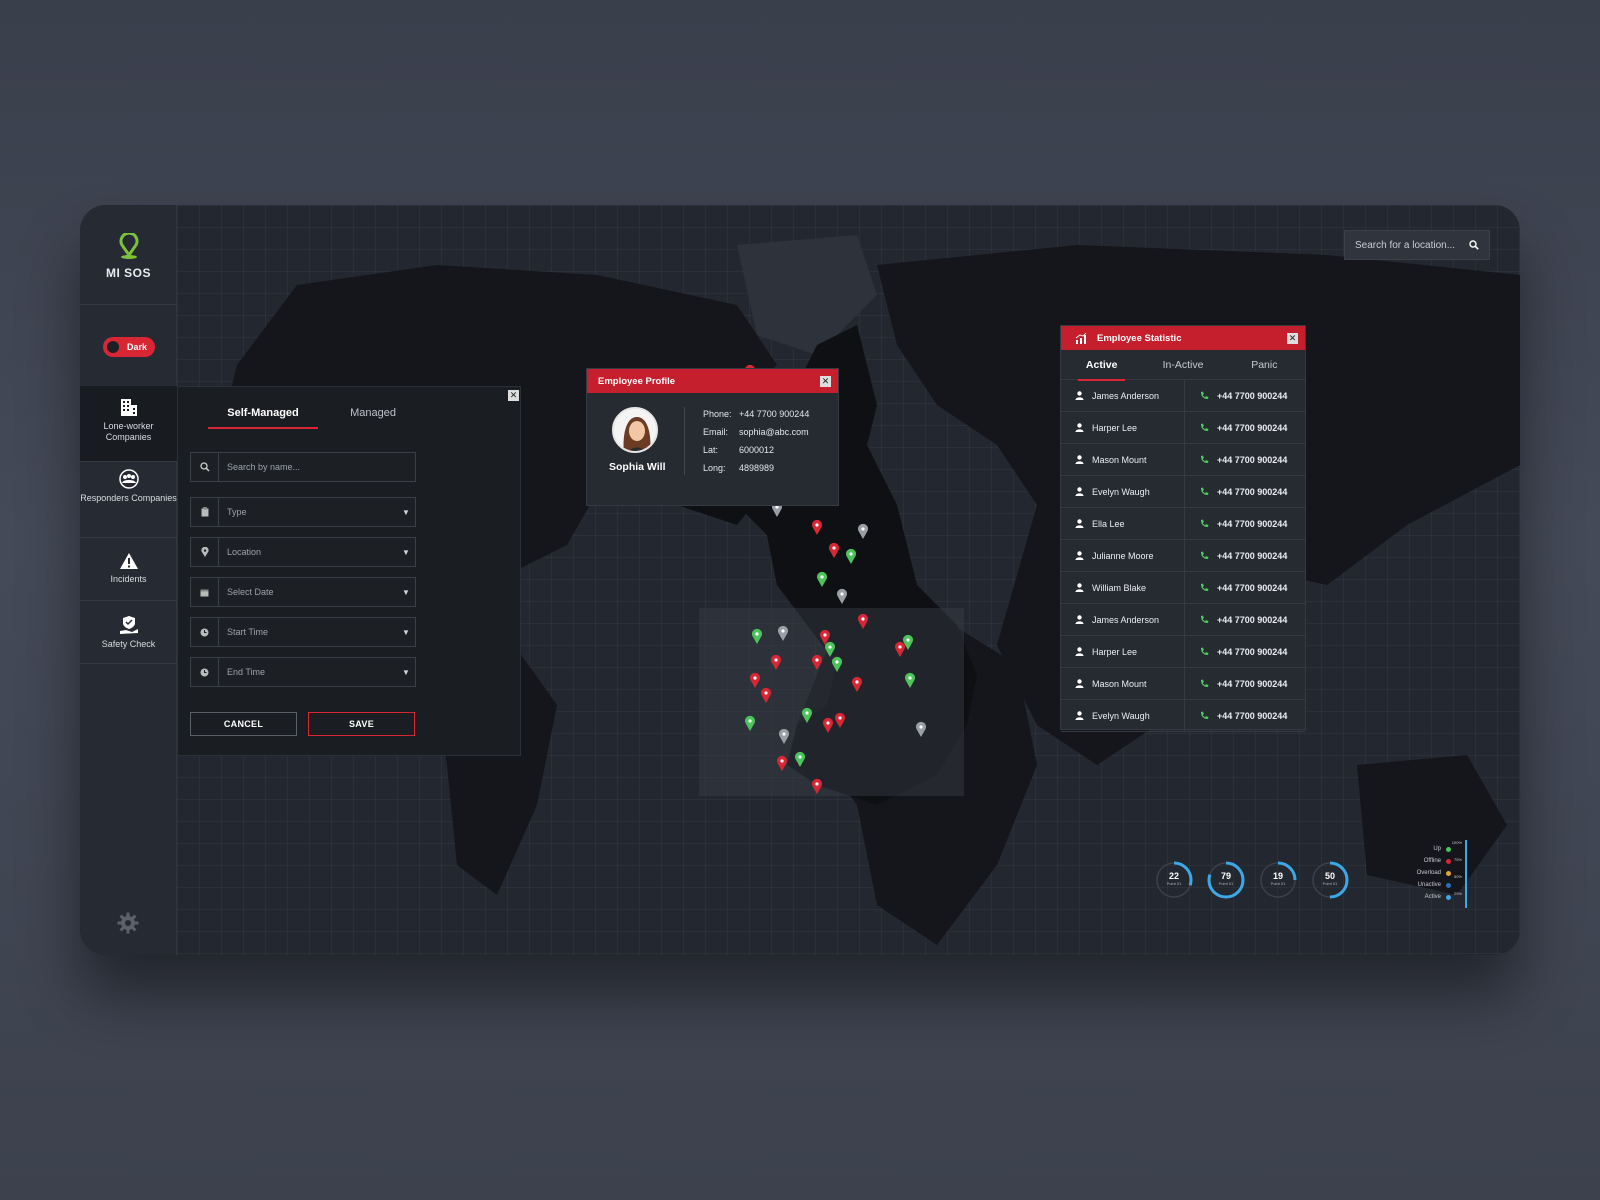 This screenshot has width=1600, height=1200. What do you see at coordinates (263, 418) in the screenshot?
I see `tab-self-managed: Self-Managed` at bounding box center [263, 418].